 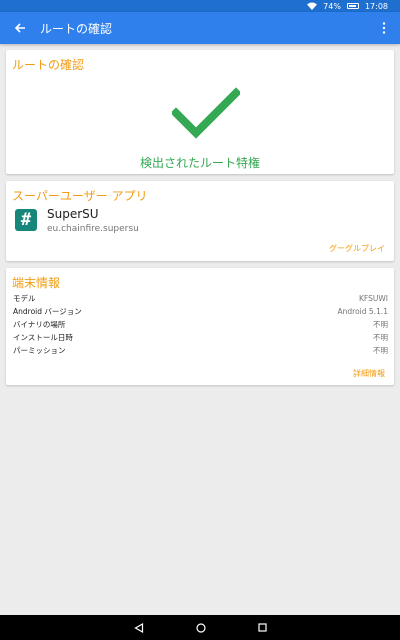 I want to click on overflow-menu-button, so click(x=384, y=28).